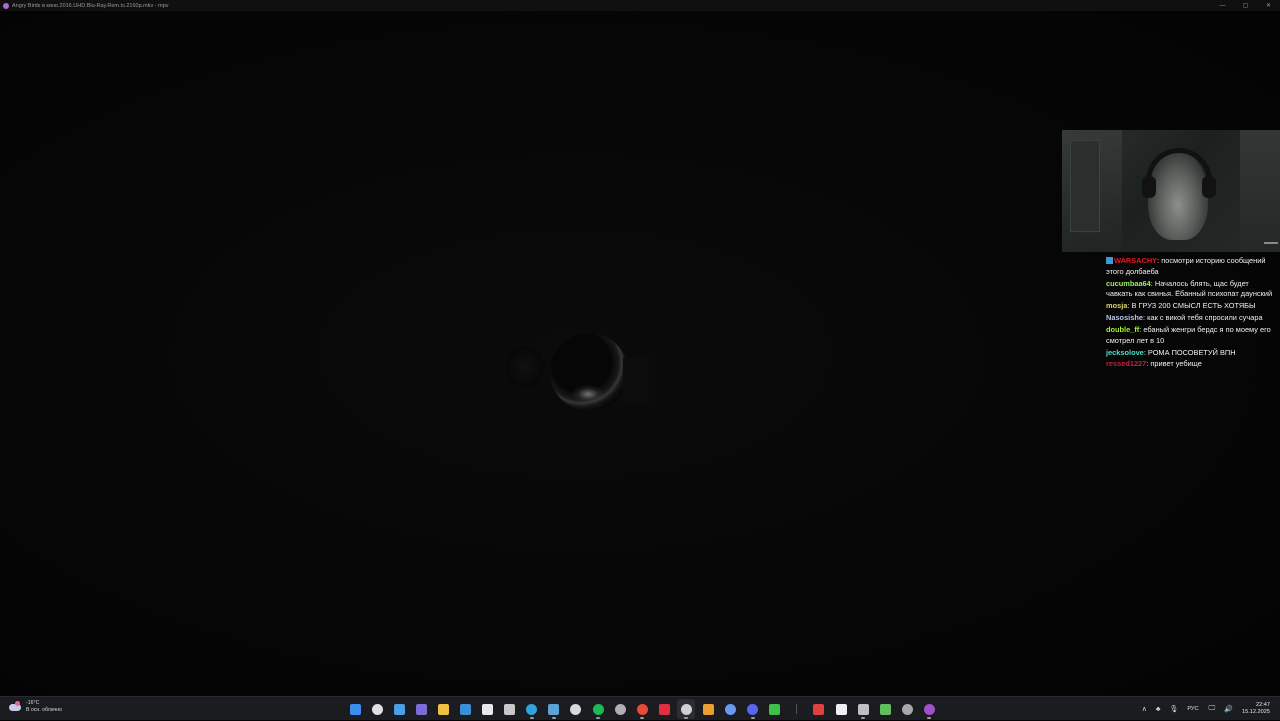  What do you see at coordinates (1193, 306) in the screenshot?
I see `chat-text: В ГРУЗ 200 СМЫСЛ ЕСТЬ ХОТЯБЫ` at bounding box center [1193, 306].